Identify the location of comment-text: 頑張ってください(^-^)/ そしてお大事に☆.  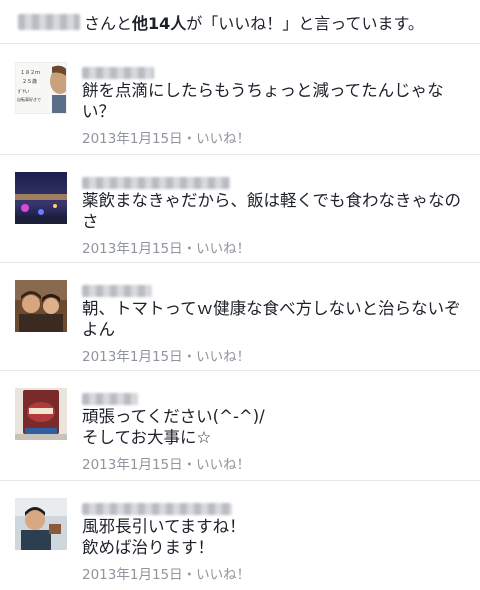
(173, 427).